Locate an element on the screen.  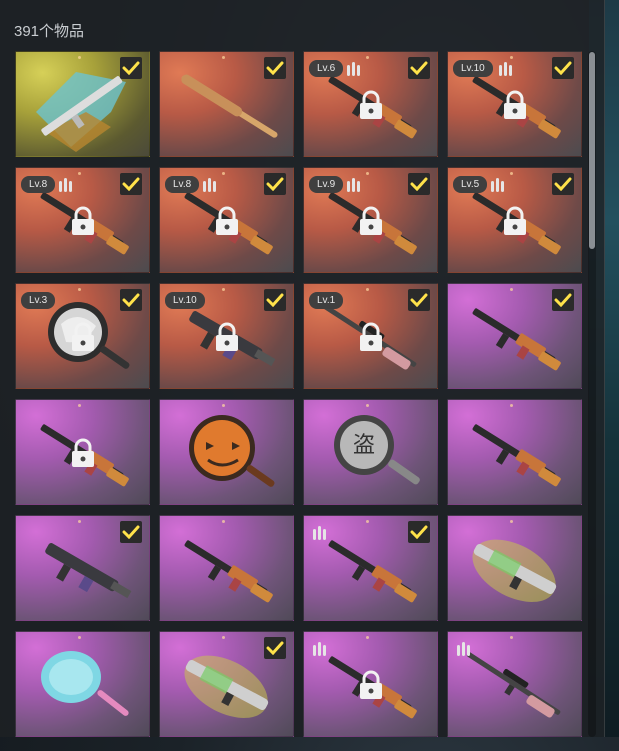
inventory-item: Lv.5 is located at coordinates (514, 220).